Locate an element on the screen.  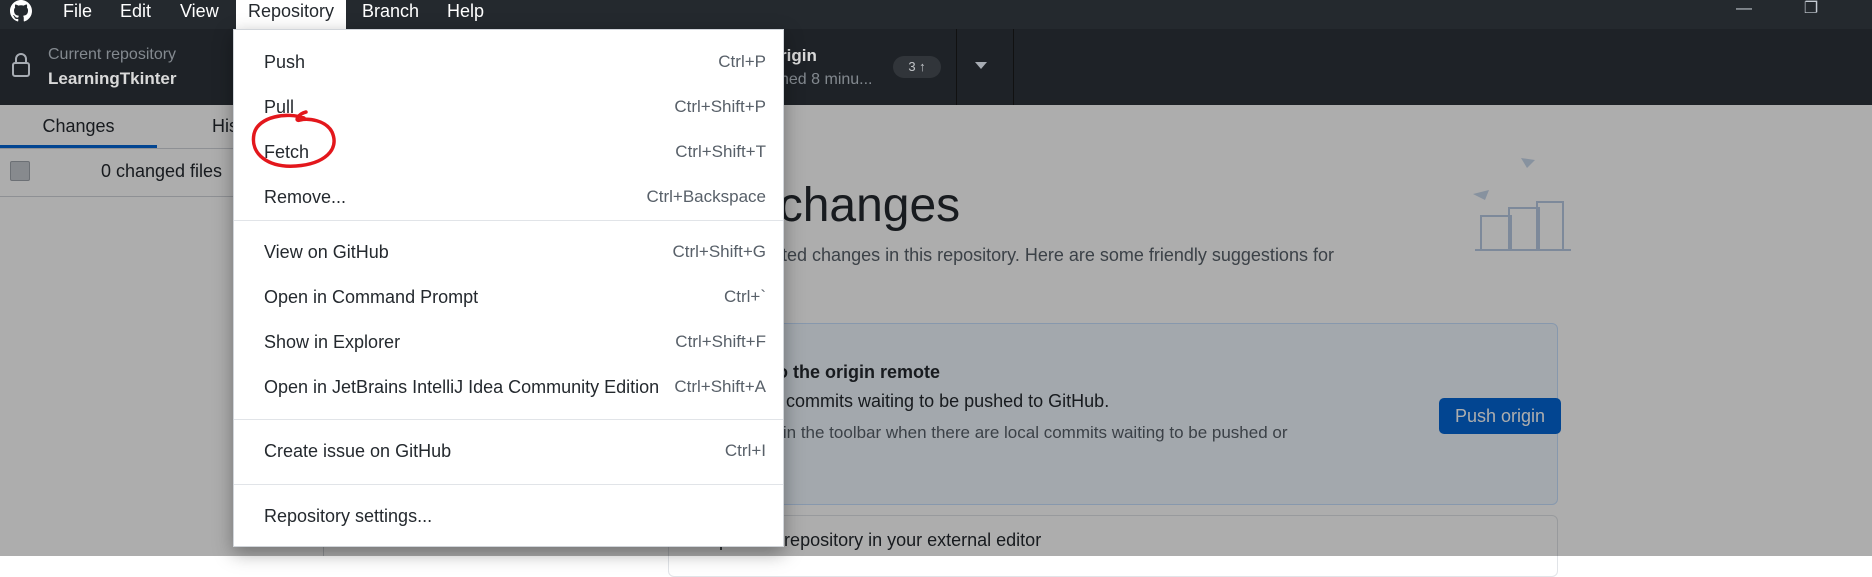
menu-item-shortcut: Ctrl+P is located at coordinates (742, 61).